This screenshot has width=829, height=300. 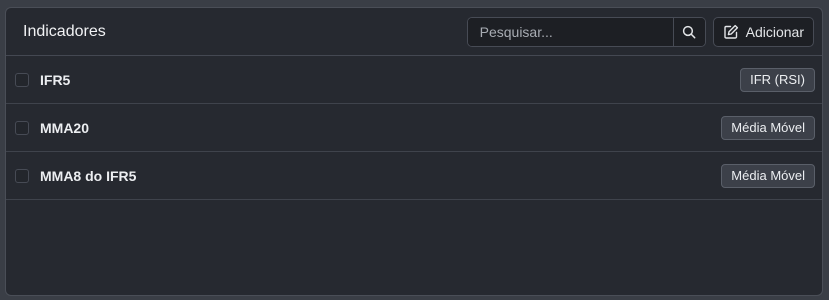 What do you see at coordinates (774, 31) in the screenshot?
I see `add-button-label: Adicionar` at bounding box center [774, 31].